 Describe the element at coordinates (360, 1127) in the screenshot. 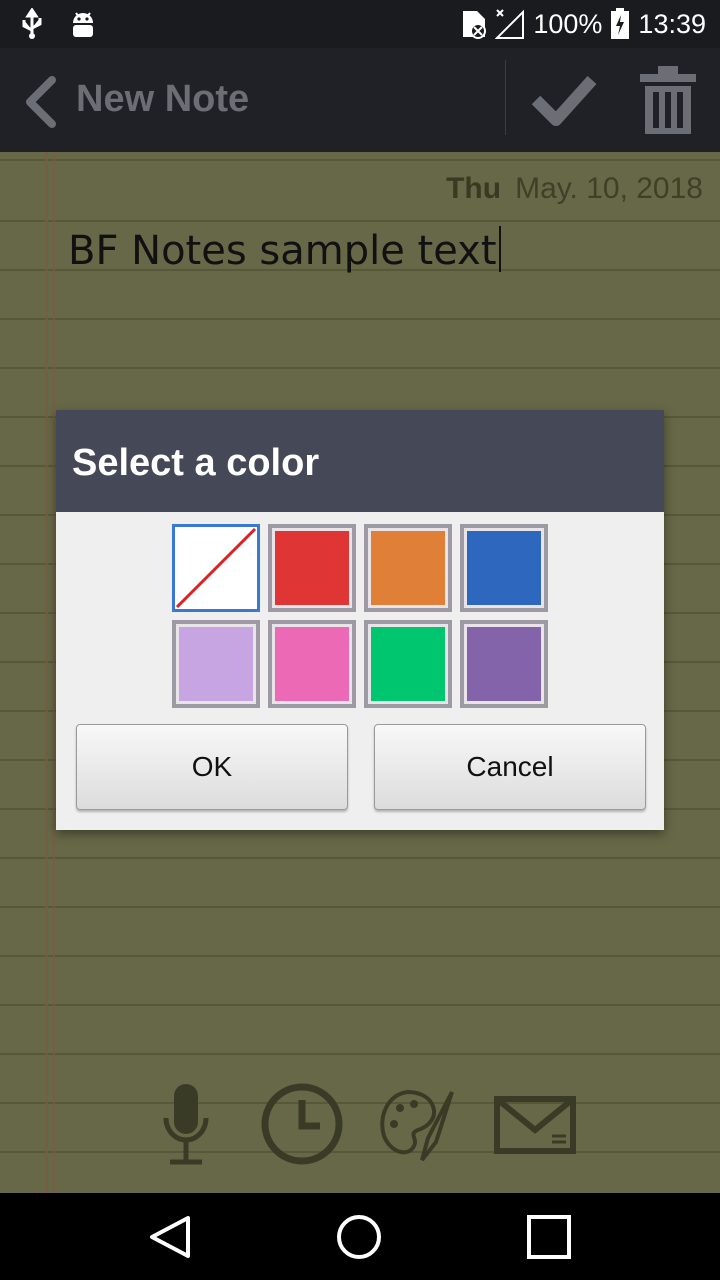

I see `note-toolbar` at that location.